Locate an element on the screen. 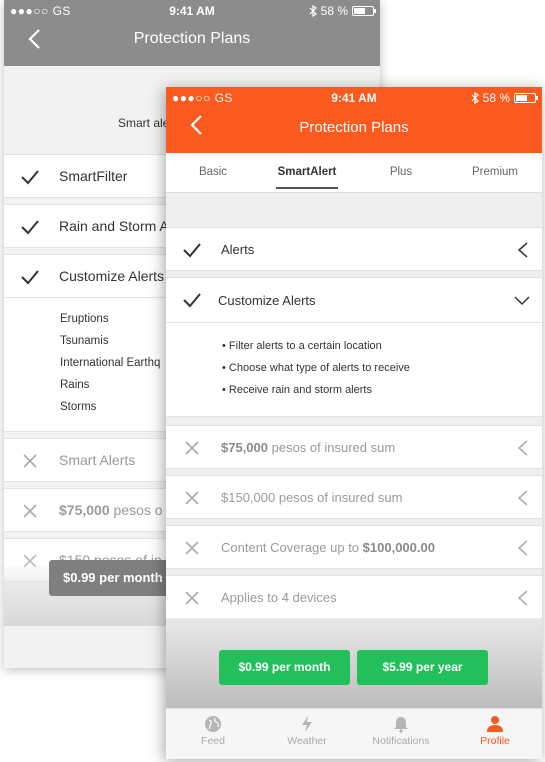  feature-label: Alerts is located at coordinates (238, 249).